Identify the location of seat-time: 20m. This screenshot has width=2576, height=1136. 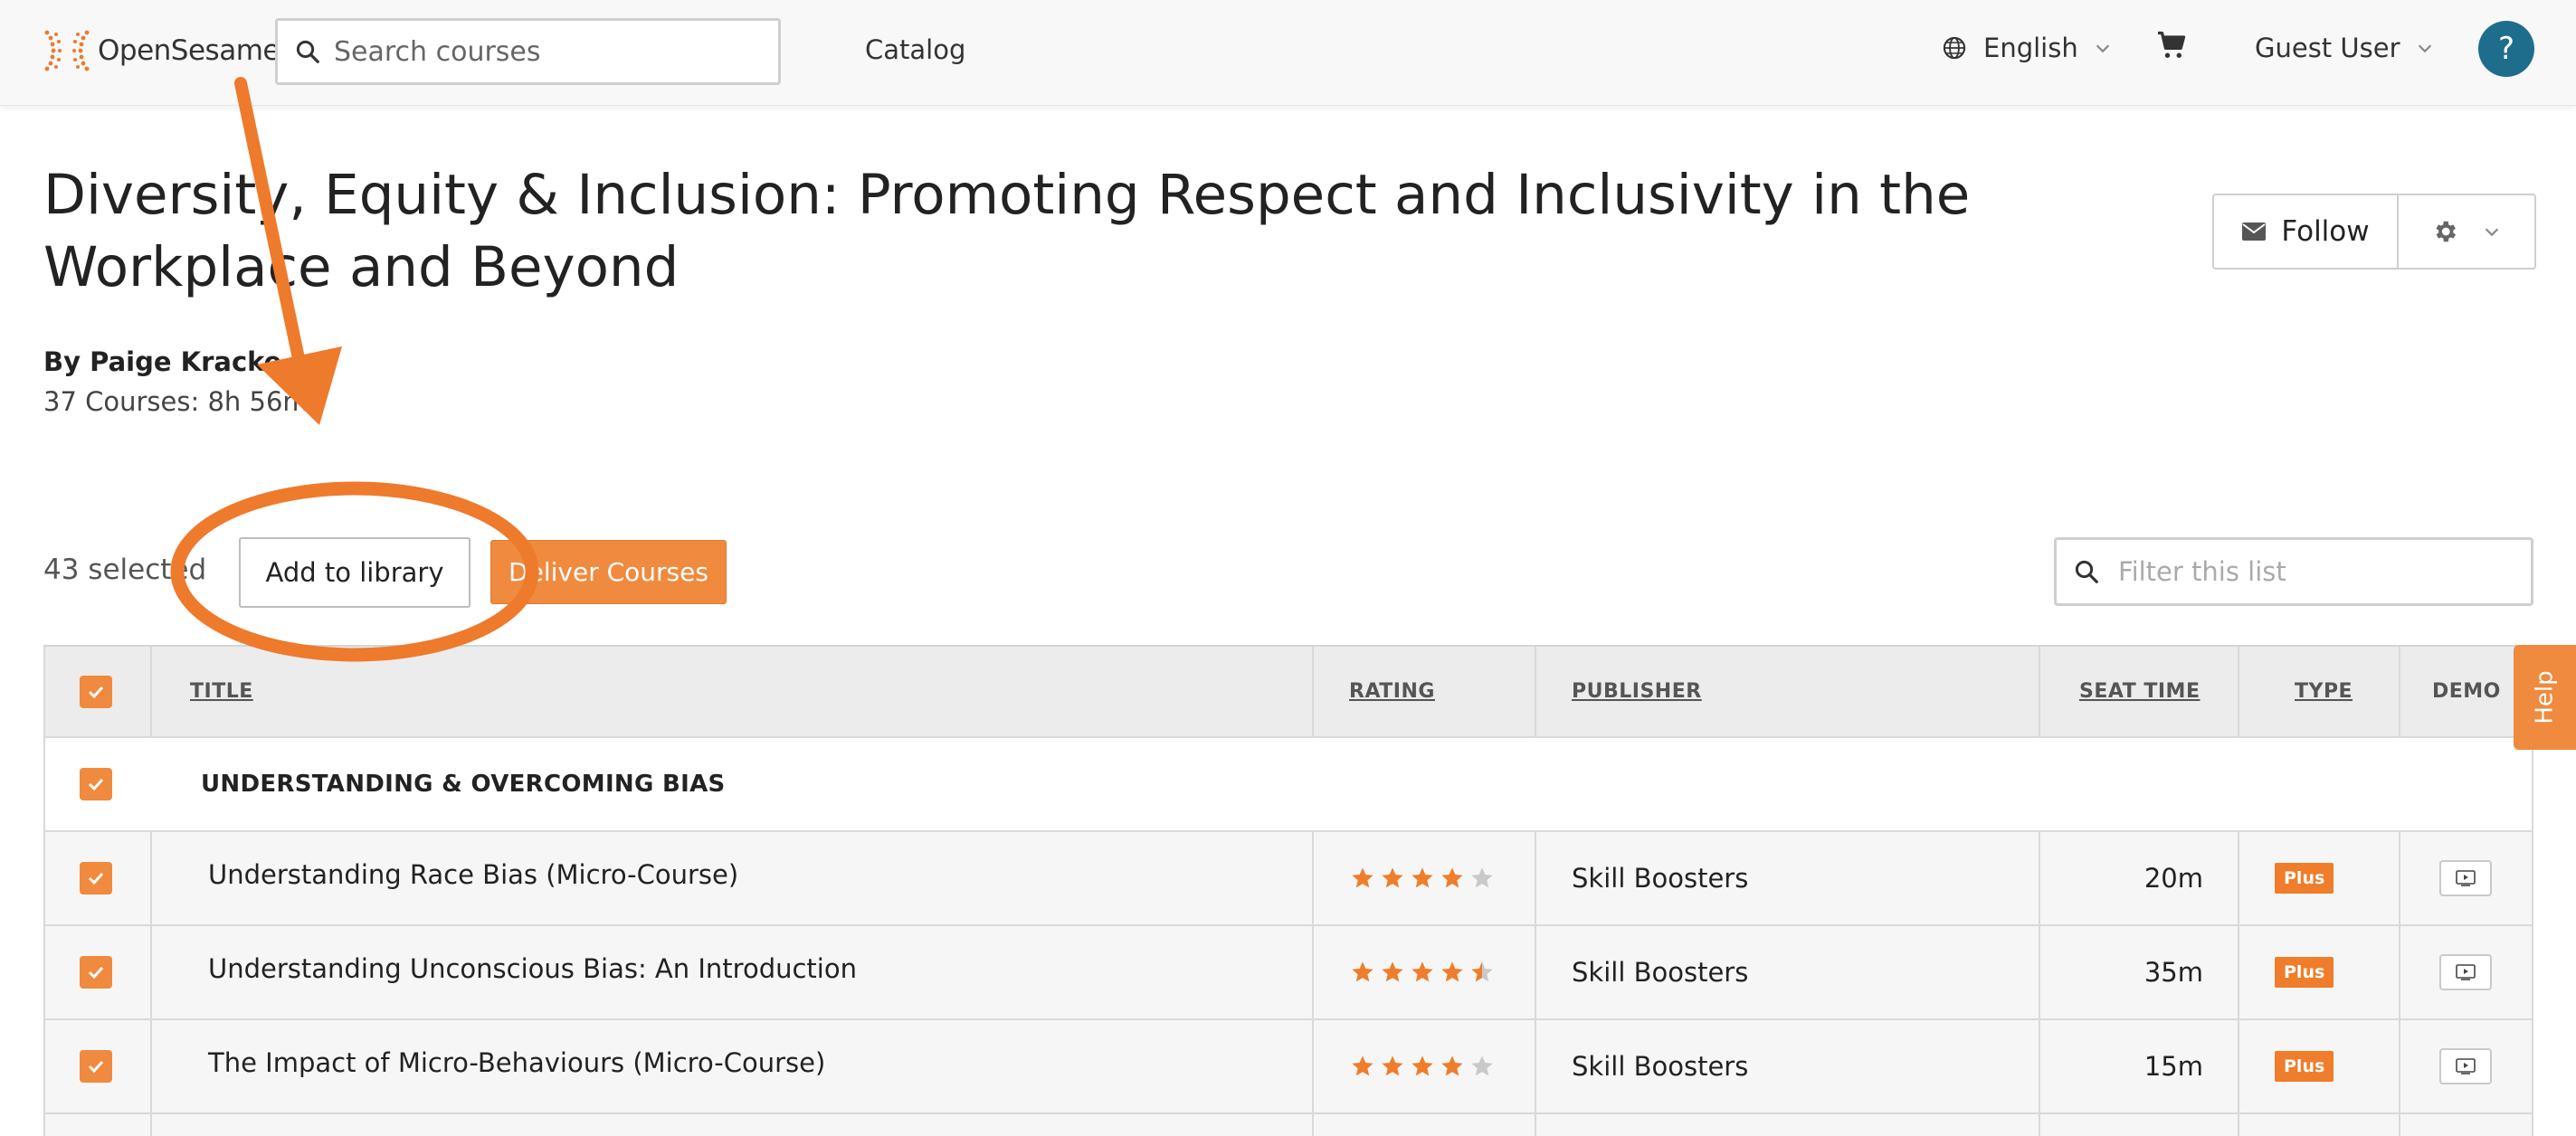
(2173, 879).